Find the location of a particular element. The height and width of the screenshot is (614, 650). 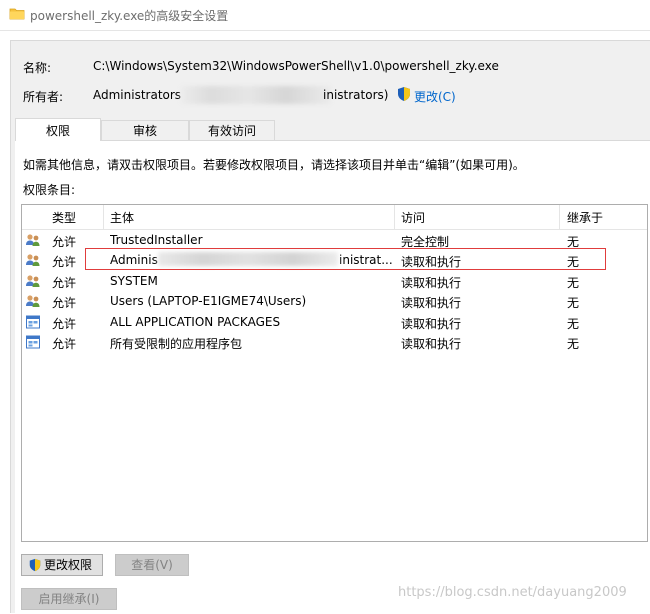

permission-entries-label: 权限条目: is located at coordinates (49, 190).